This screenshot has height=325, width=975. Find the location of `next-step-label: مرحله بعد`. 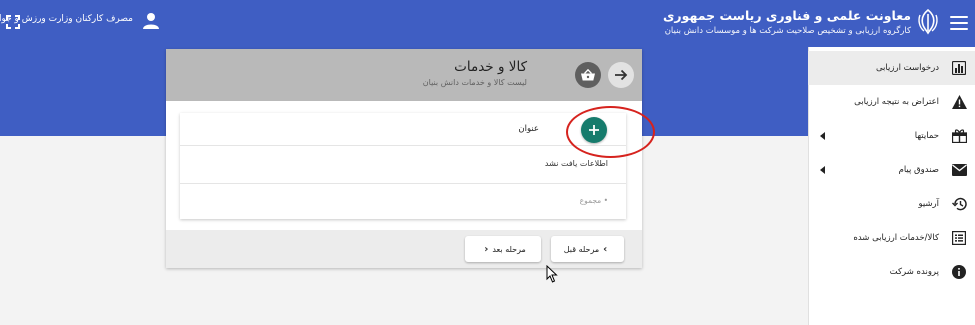

next-step-label: مرحله بعد is located at coordinates (509, 249).